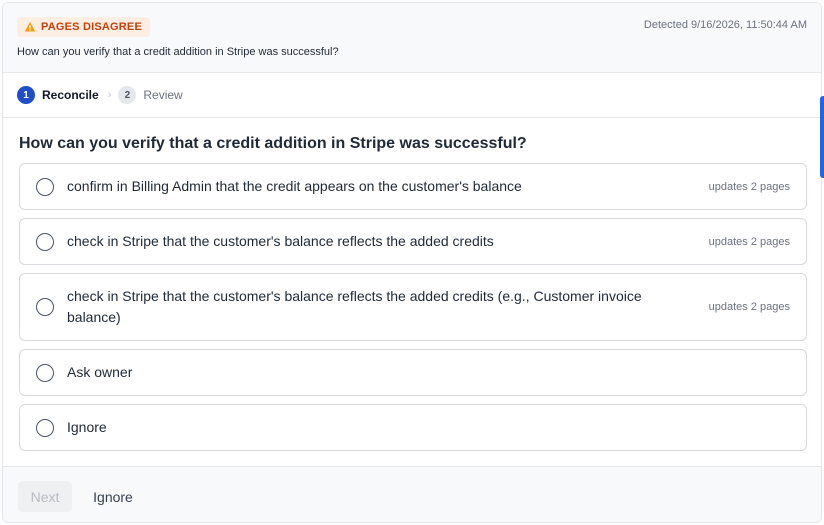 The image size is (824, 525). What do you see at coordinates (822, 137) in the screenshot?
I see `side-panel-tab` at bounding box center [822, 137].